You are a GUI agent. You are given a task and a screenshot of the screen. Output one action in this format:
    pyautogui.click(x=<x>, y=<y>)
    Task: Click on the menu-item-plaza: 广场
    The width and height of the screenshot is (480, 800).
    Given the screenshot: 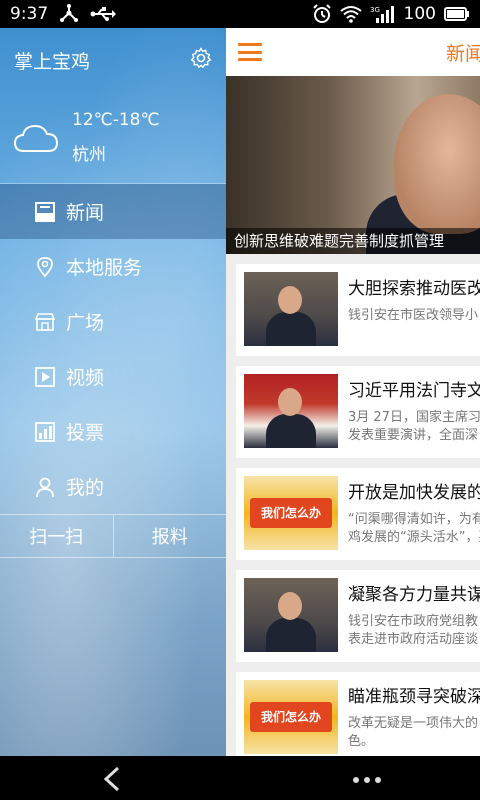 What is the action you would take?
    pyautogui.click(x=113, y=321)
    